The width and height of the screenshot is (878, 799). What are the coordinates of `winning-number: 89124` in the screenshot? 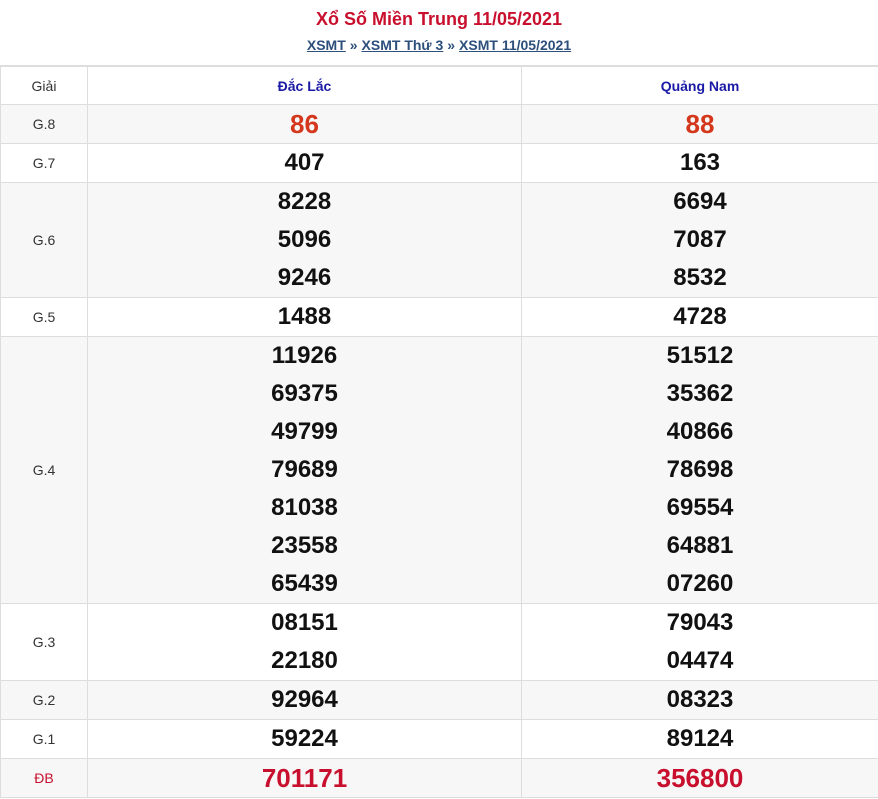 It's located at (700, 738).